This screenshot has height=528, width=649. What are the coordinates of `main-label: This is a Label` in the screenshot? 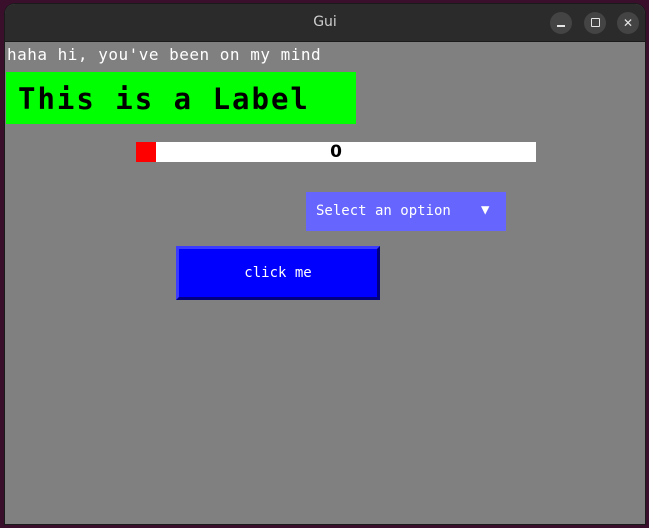 It's located at (181, 98).